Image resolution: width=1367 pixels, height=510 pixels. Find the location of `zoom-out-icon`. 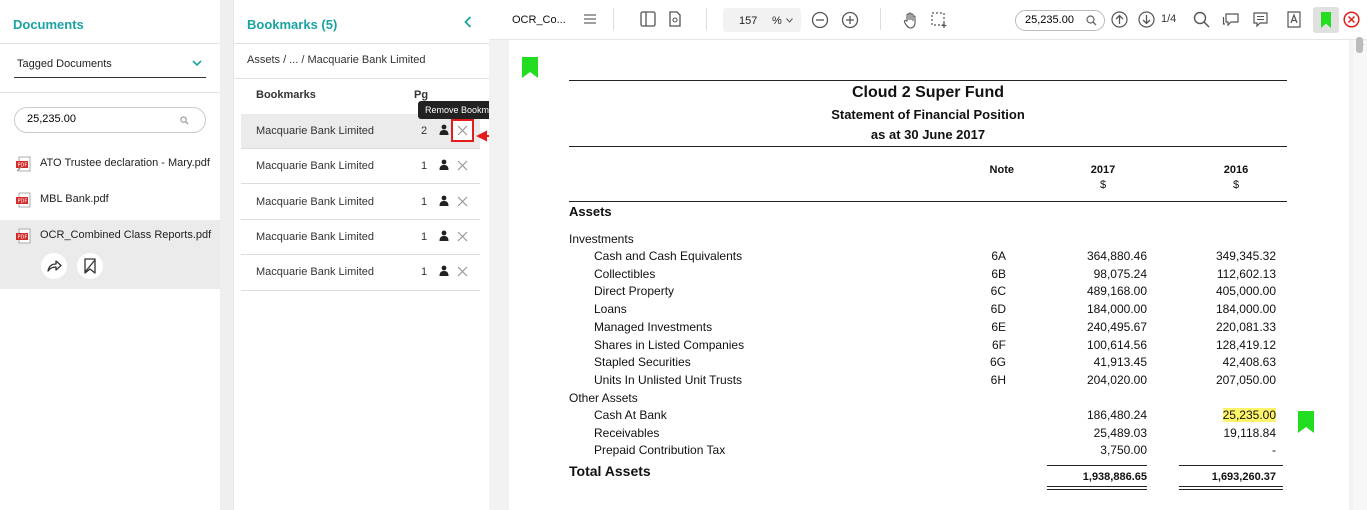

zoom-out-icon is located at coordinates (820, 20).